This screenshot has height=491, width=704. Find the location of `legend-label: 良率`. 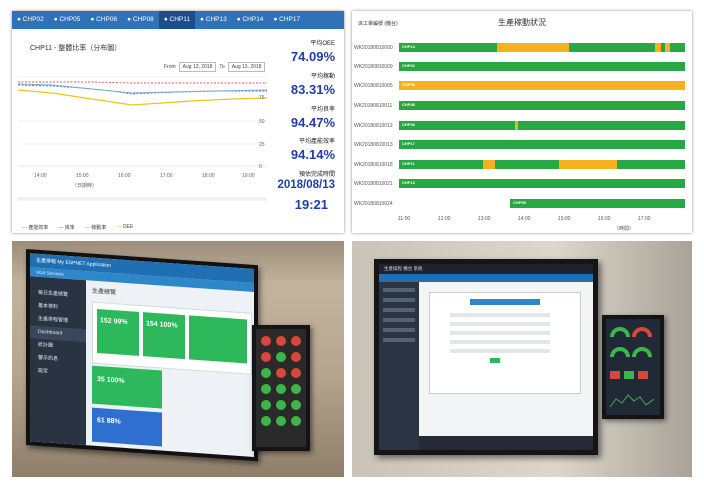

legend-label: 良率 is located at coordinates (69, 228).